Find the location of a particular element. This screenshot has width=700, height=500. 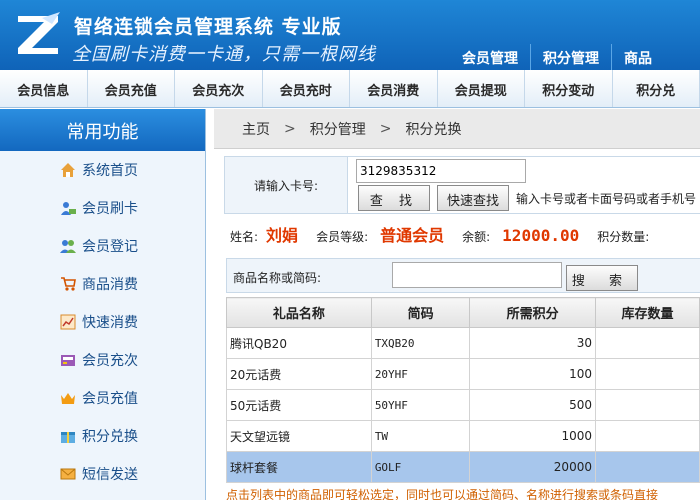

cell-code: TXQB20 is located at coordinates (420, 343).